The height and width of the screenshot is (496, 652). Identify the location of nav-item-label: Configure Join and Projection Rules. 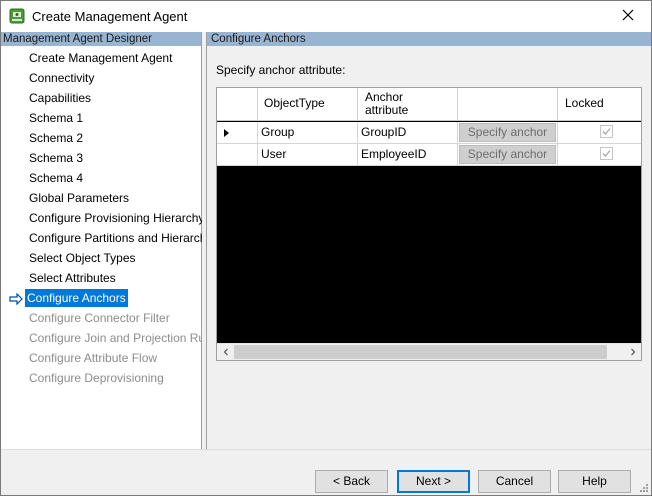
(125, 338).